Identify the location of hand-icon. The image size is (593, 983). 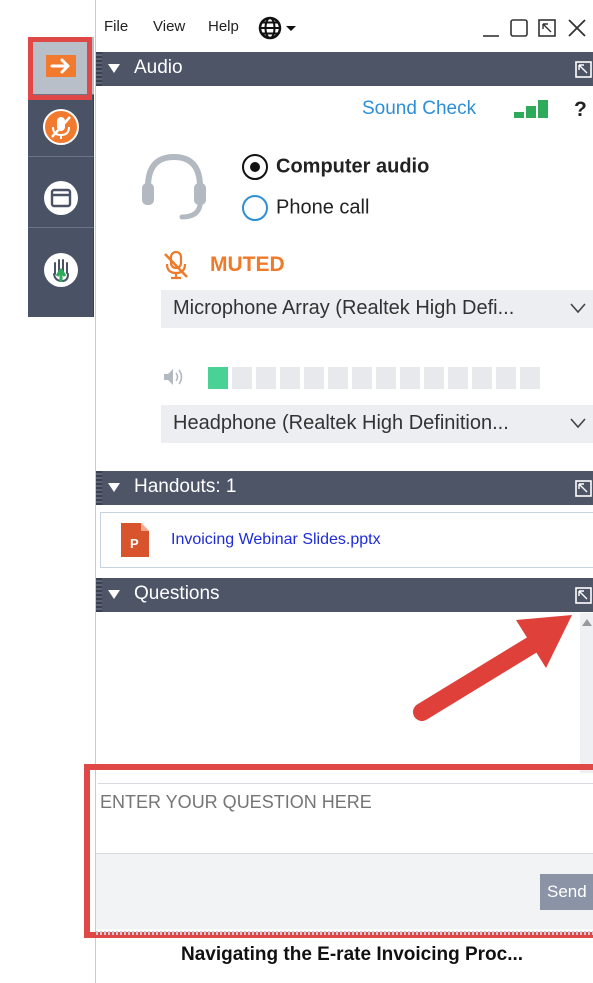
(61, 270).